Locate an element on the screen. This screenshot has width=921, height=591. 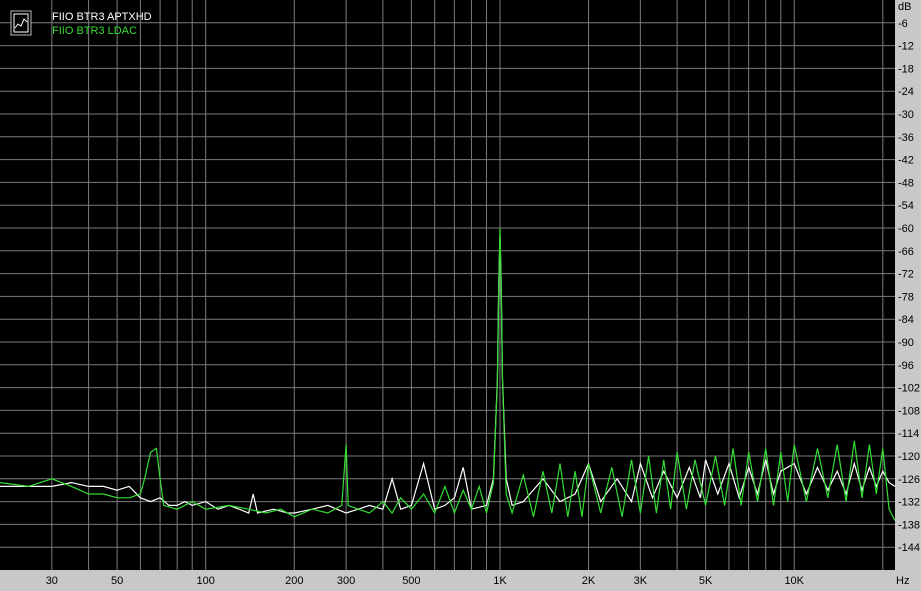
x-tick-label: 300 is located at coordinates (346, 581).